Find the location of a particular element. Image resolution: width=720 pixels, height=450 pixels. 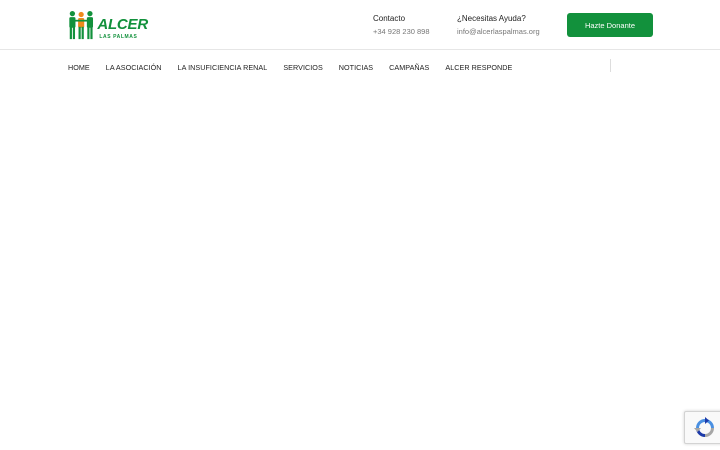

nav-item-alcer-responde: ALCER RESPONDE is located at coordinates (478, 67).